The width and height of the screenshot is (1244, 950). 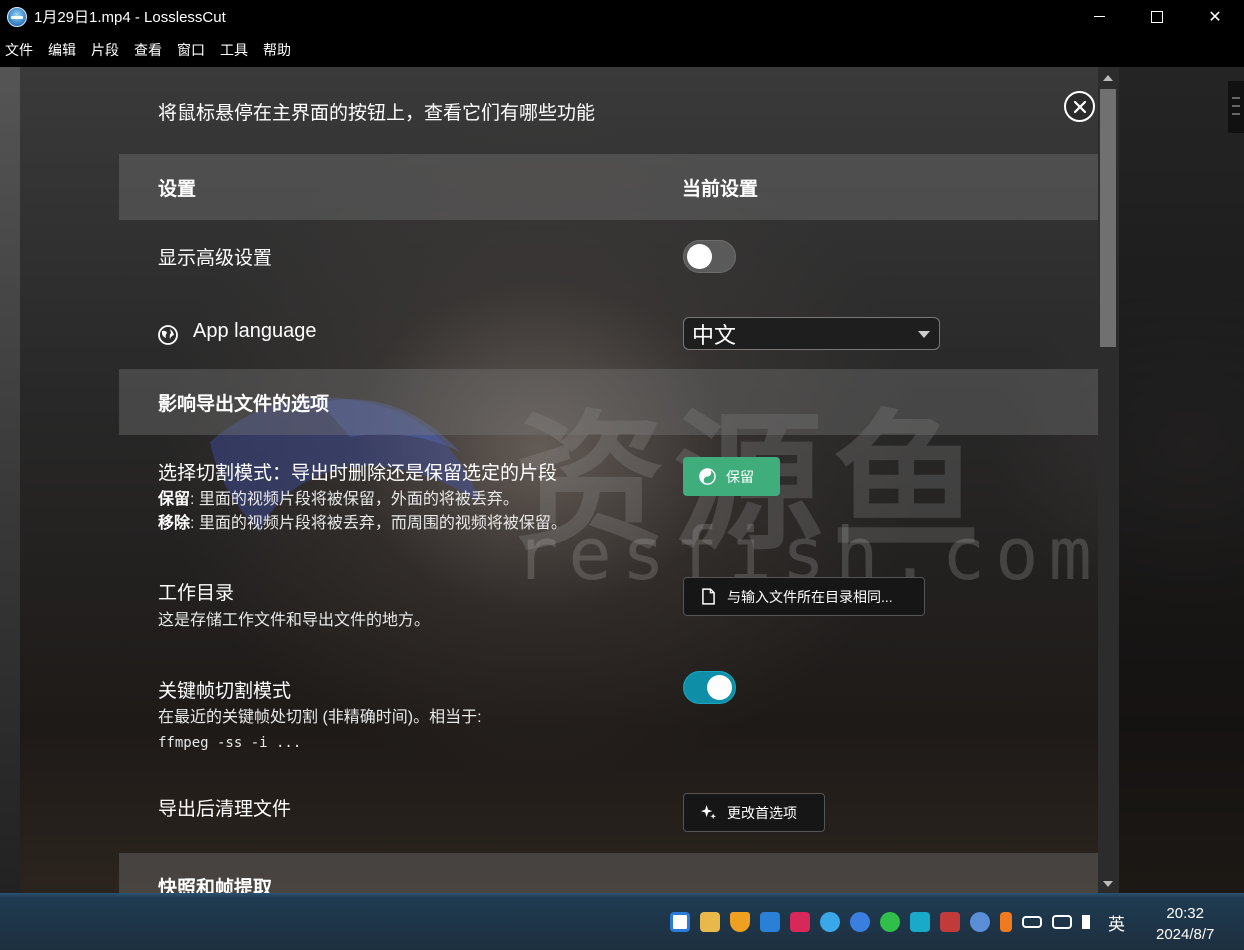 What do you see at coordinates (294, 620) in the screenshot?
I see `working-dir-desc: 这是存储工作文件和导出文件的地方。` at bounding box center [294, 620].